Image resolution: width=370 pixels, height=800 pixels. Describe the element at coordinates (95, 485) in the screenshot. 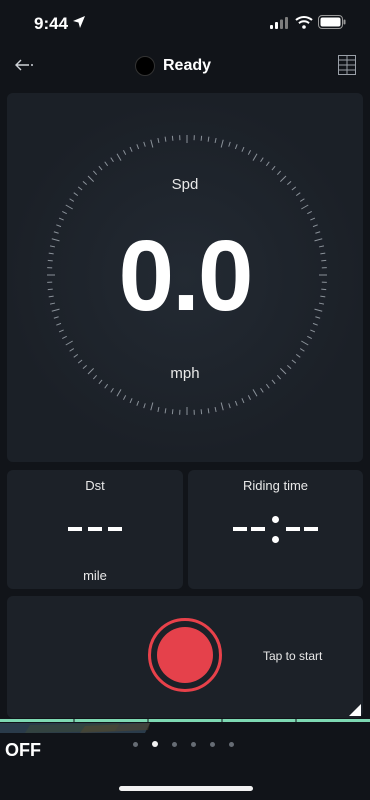

I see `distance-label: Dst` at that location.